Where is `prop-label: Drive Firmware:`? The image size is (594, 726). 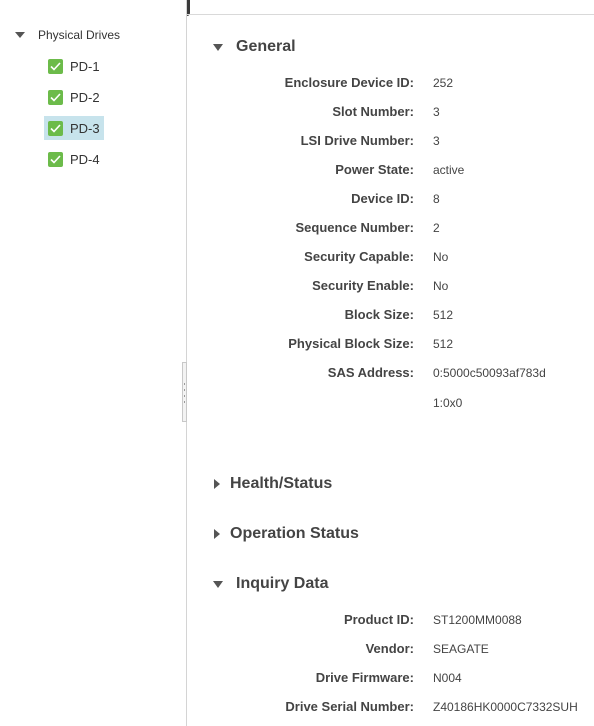 prop-label: Drive Firmware: is located at coordinates (364, 677).